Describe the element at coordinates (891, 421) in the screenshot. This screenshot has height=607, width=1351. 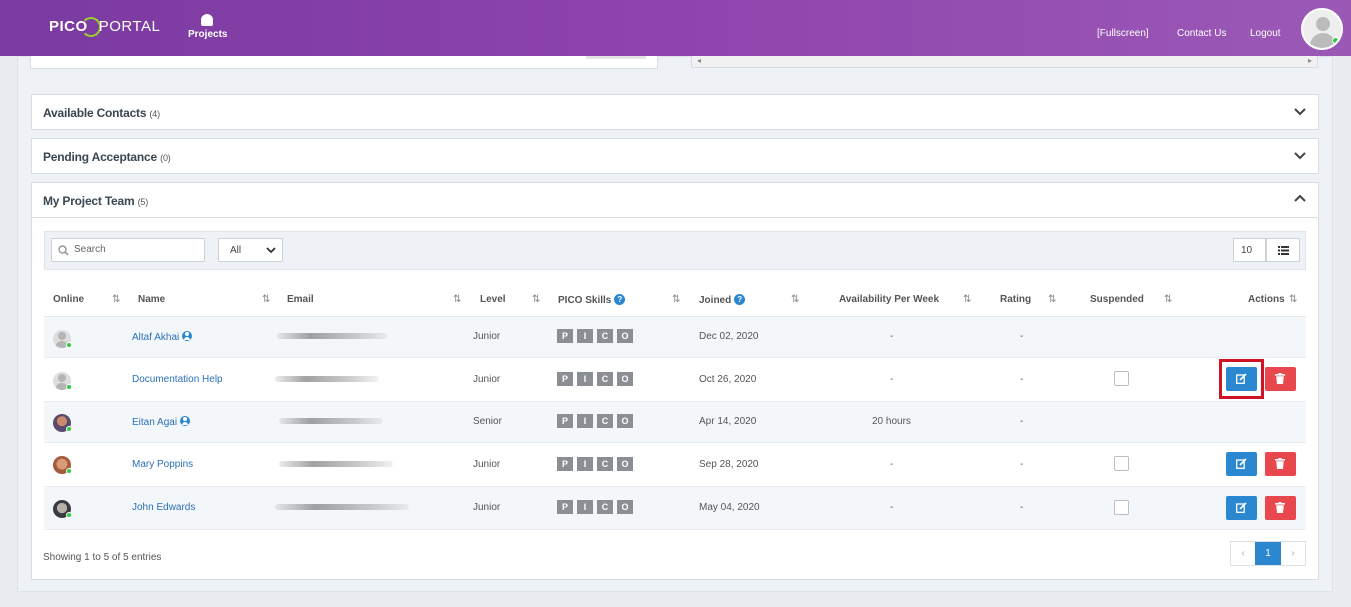
I see `availability: 20 hours` at that location.